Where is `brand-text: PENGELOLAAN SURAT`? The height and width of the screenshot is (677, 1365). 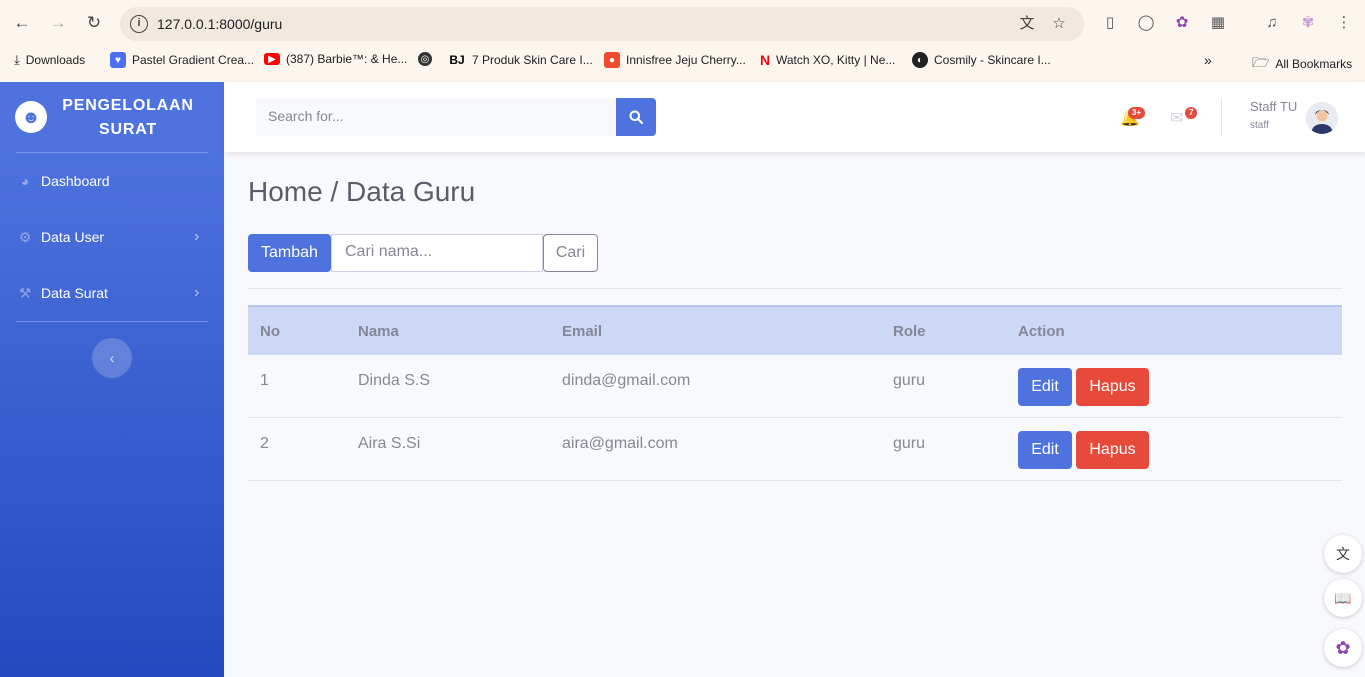
brand-text: PENGELOLAAN SURAT is located at coordinates (128, 117).